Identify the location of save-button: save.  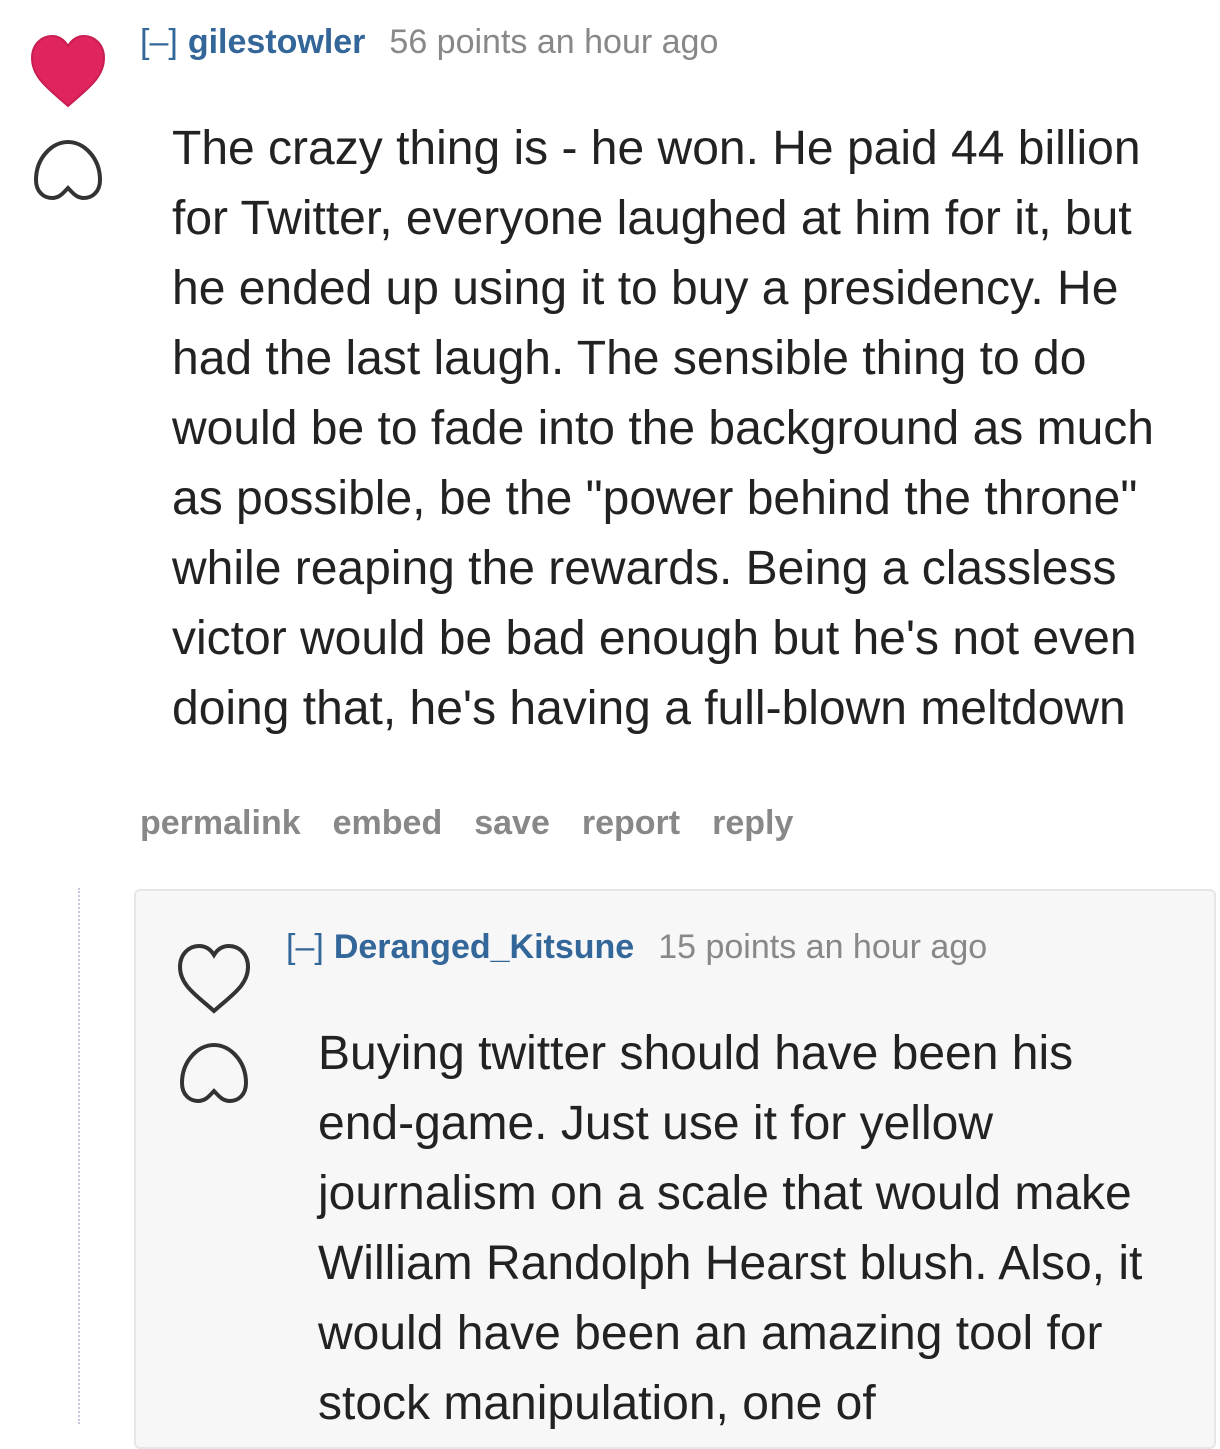
(512, 823).